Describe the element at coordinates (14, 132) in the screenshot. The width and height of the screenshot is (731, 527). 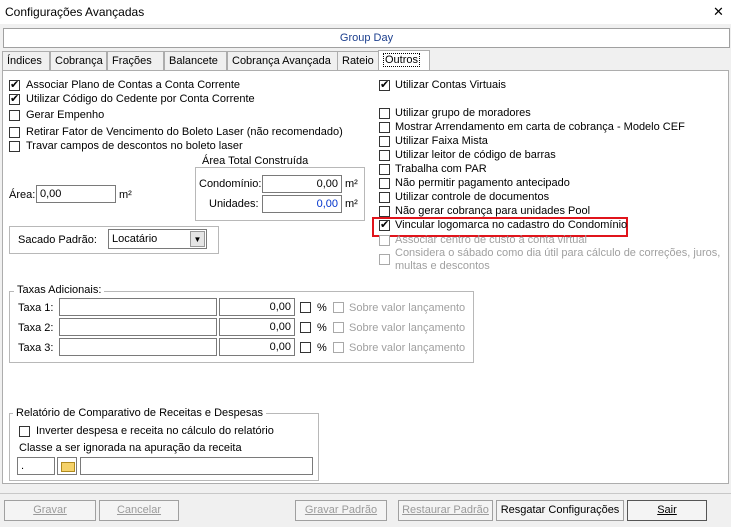
I see `retirar-fator-checkbox` at that location.